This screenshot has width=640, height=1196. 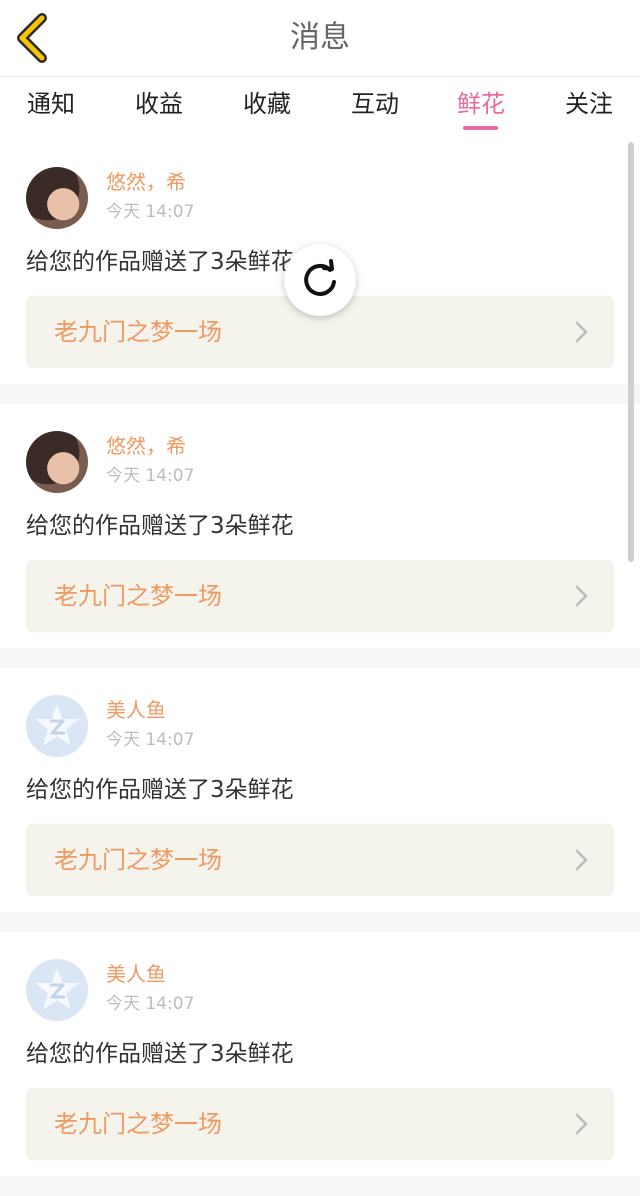 I want to click on header-bar: 消息, so click(x=320, y=38).